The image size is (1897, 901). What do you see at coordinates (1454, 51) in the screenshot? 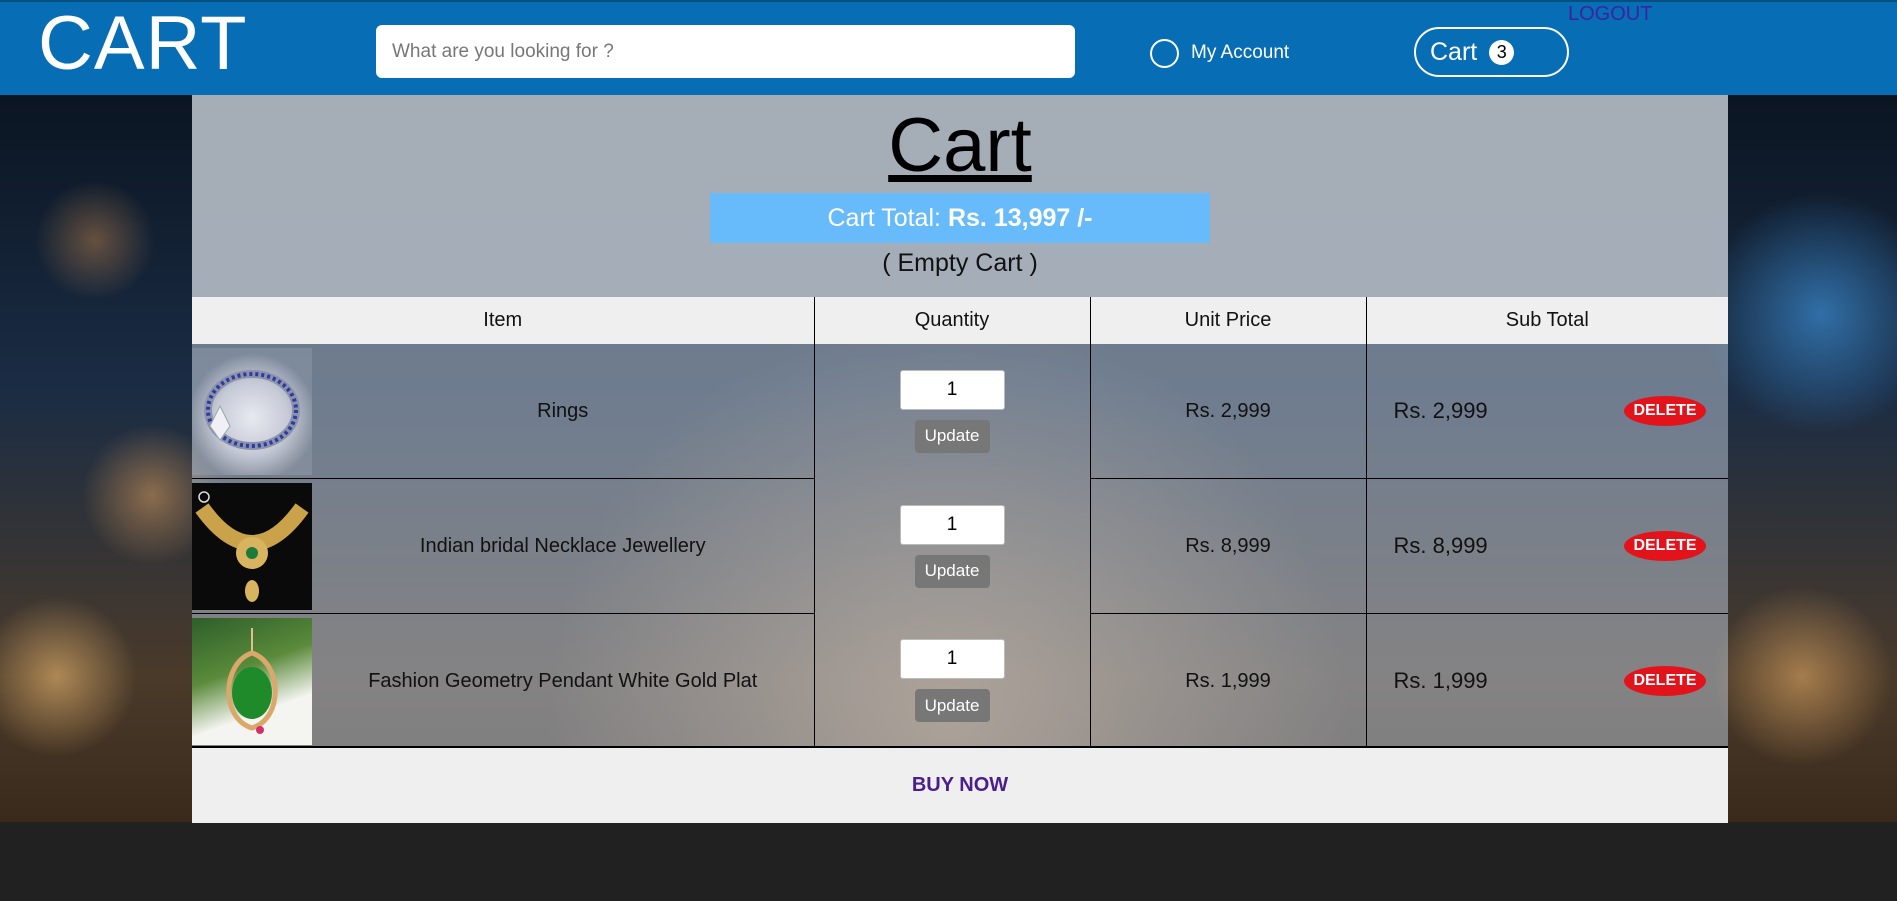
I see `cart-label: Cart` at bounding box center [1454, 51].